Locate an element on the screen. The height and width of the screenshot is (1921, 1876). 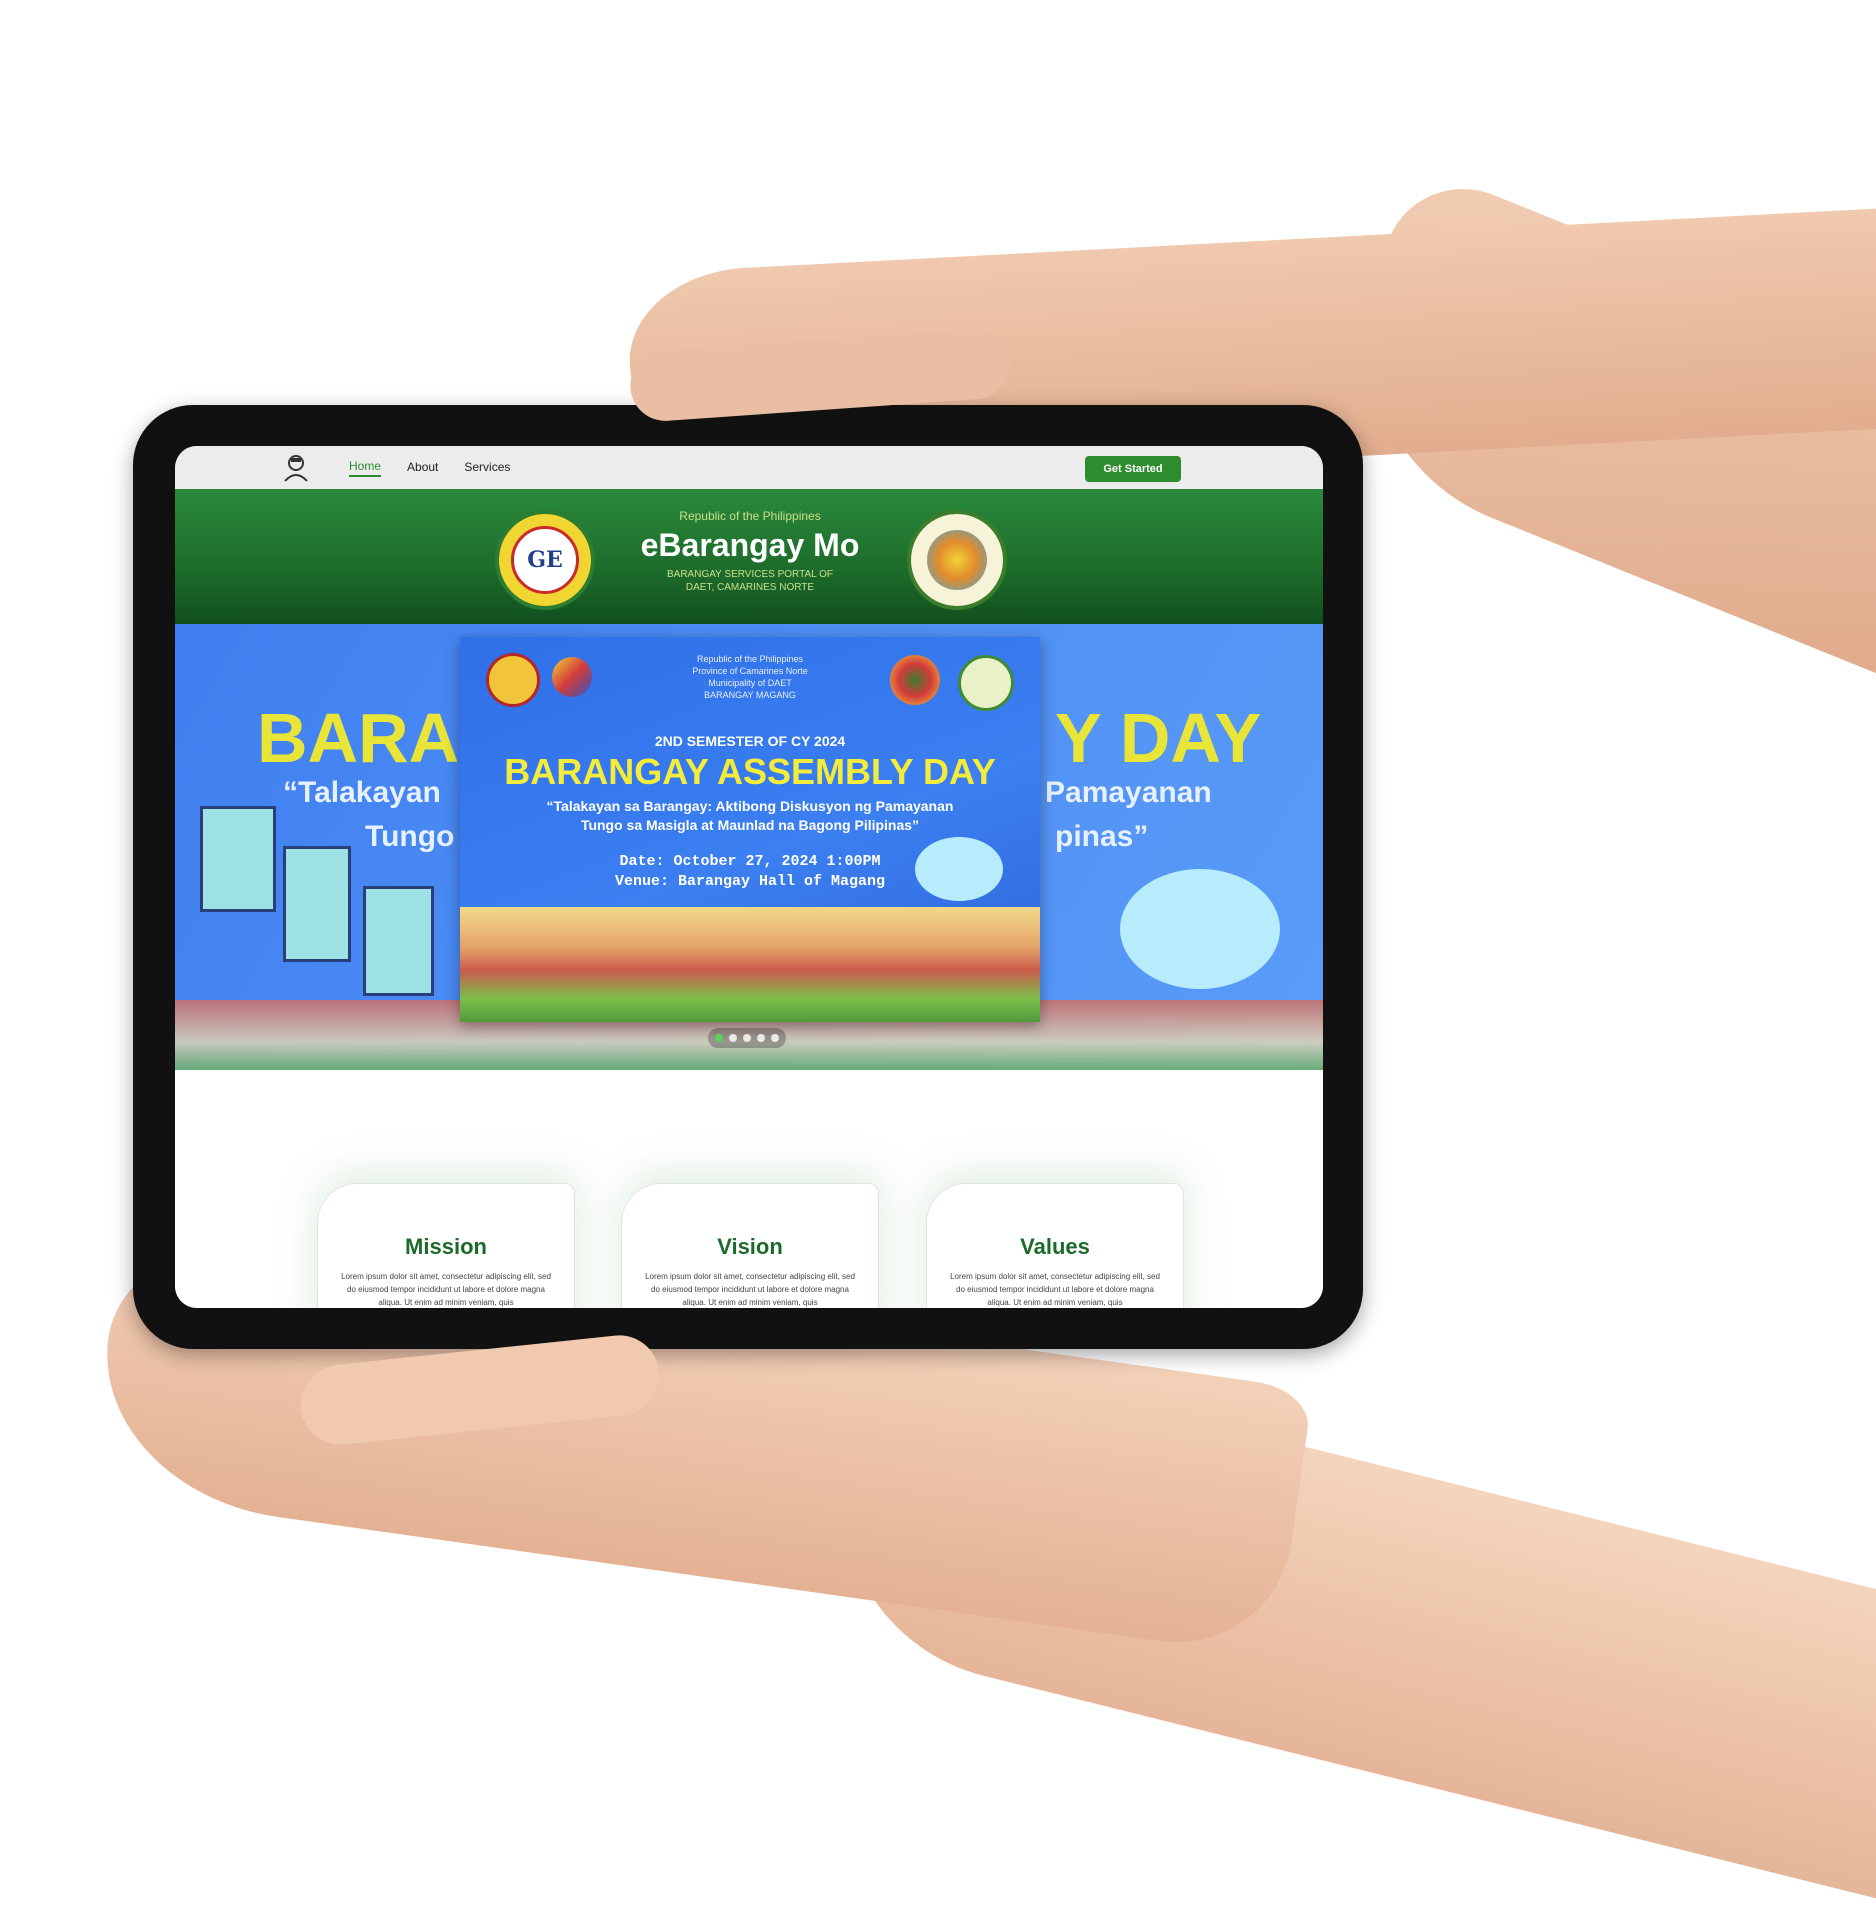
header-subtitle-1: BARANGAY SERVICES PORTAL OF is located at coordinates (750, 574).